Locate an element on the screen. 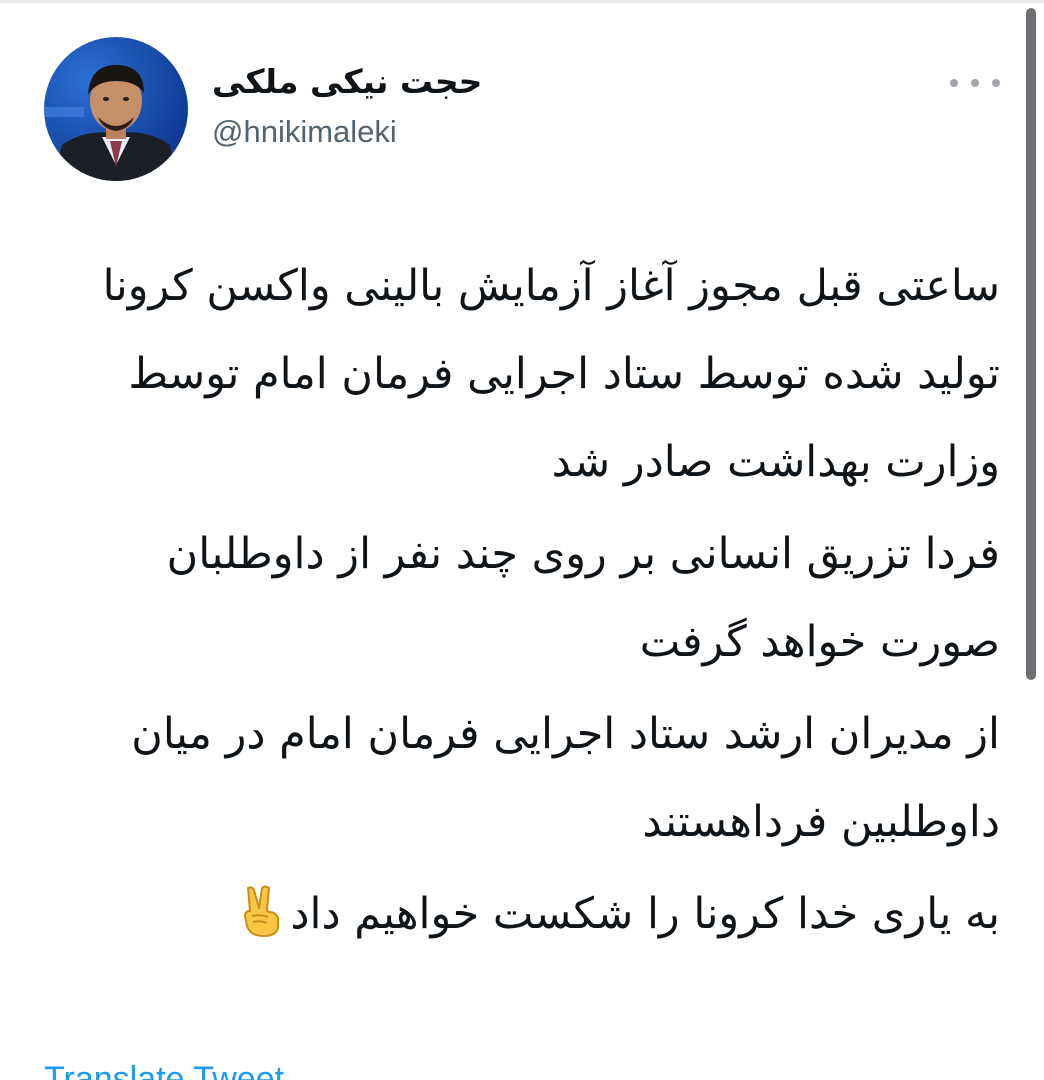 The height and width of the screenshot is (1080, 1044). user-handle: @hnikimaleki is located at coordinates (304, 132).